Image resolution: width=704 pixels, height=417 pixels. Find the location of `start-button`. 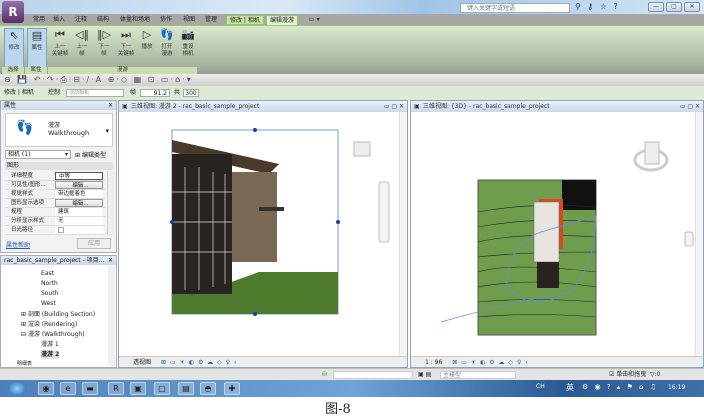

start-button is located at coordinates (17, 388).